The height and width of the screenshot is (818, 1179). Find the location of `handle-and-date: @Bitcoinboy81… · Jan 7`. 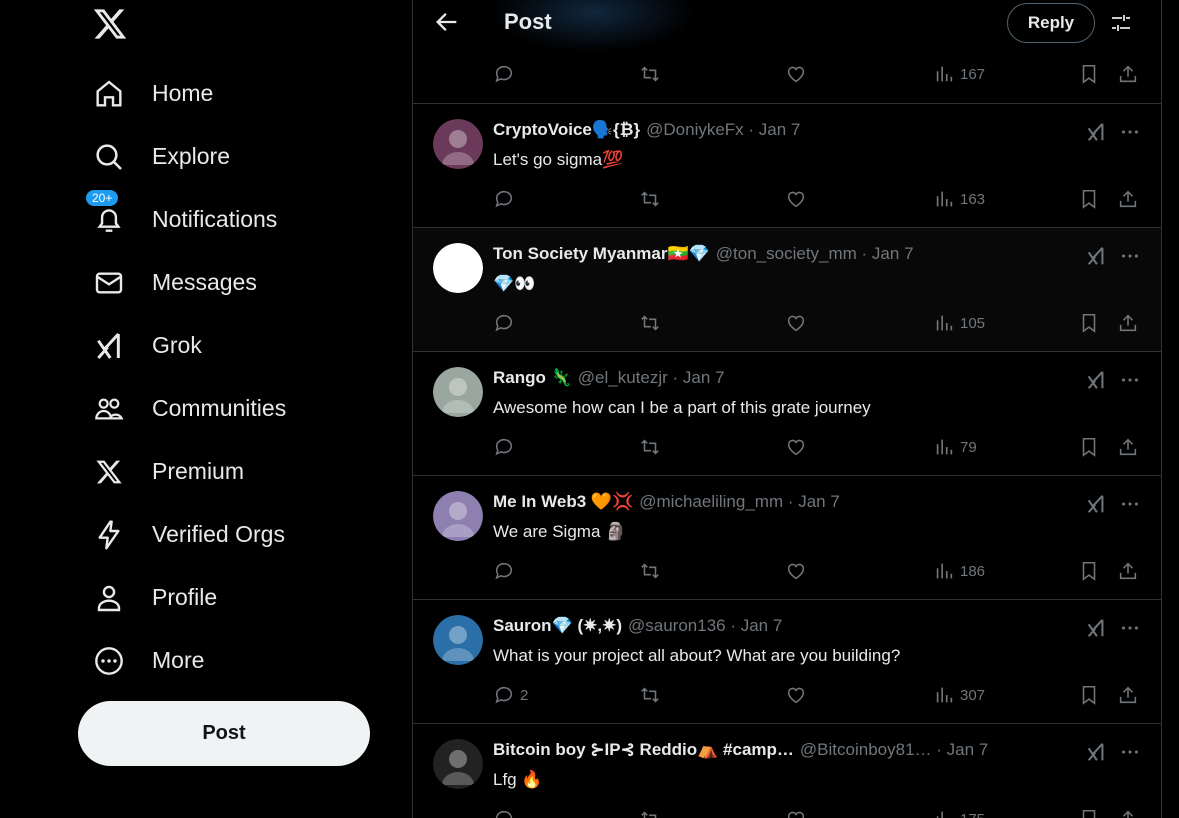

handle-and-date: @Bitcoinboy81… · Jan 7 is located at coordinates (894, 750).